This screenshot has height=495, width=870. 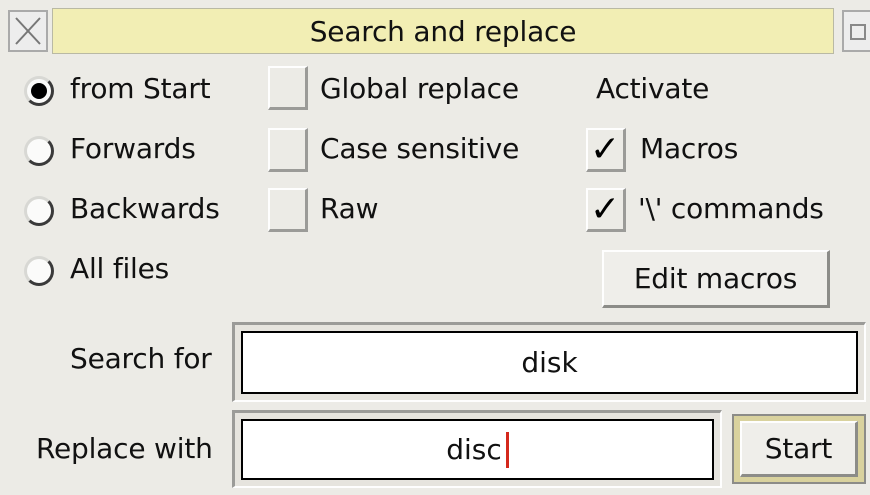 I want to click on title-bar: Search and replace, so click(x=435, y=29).